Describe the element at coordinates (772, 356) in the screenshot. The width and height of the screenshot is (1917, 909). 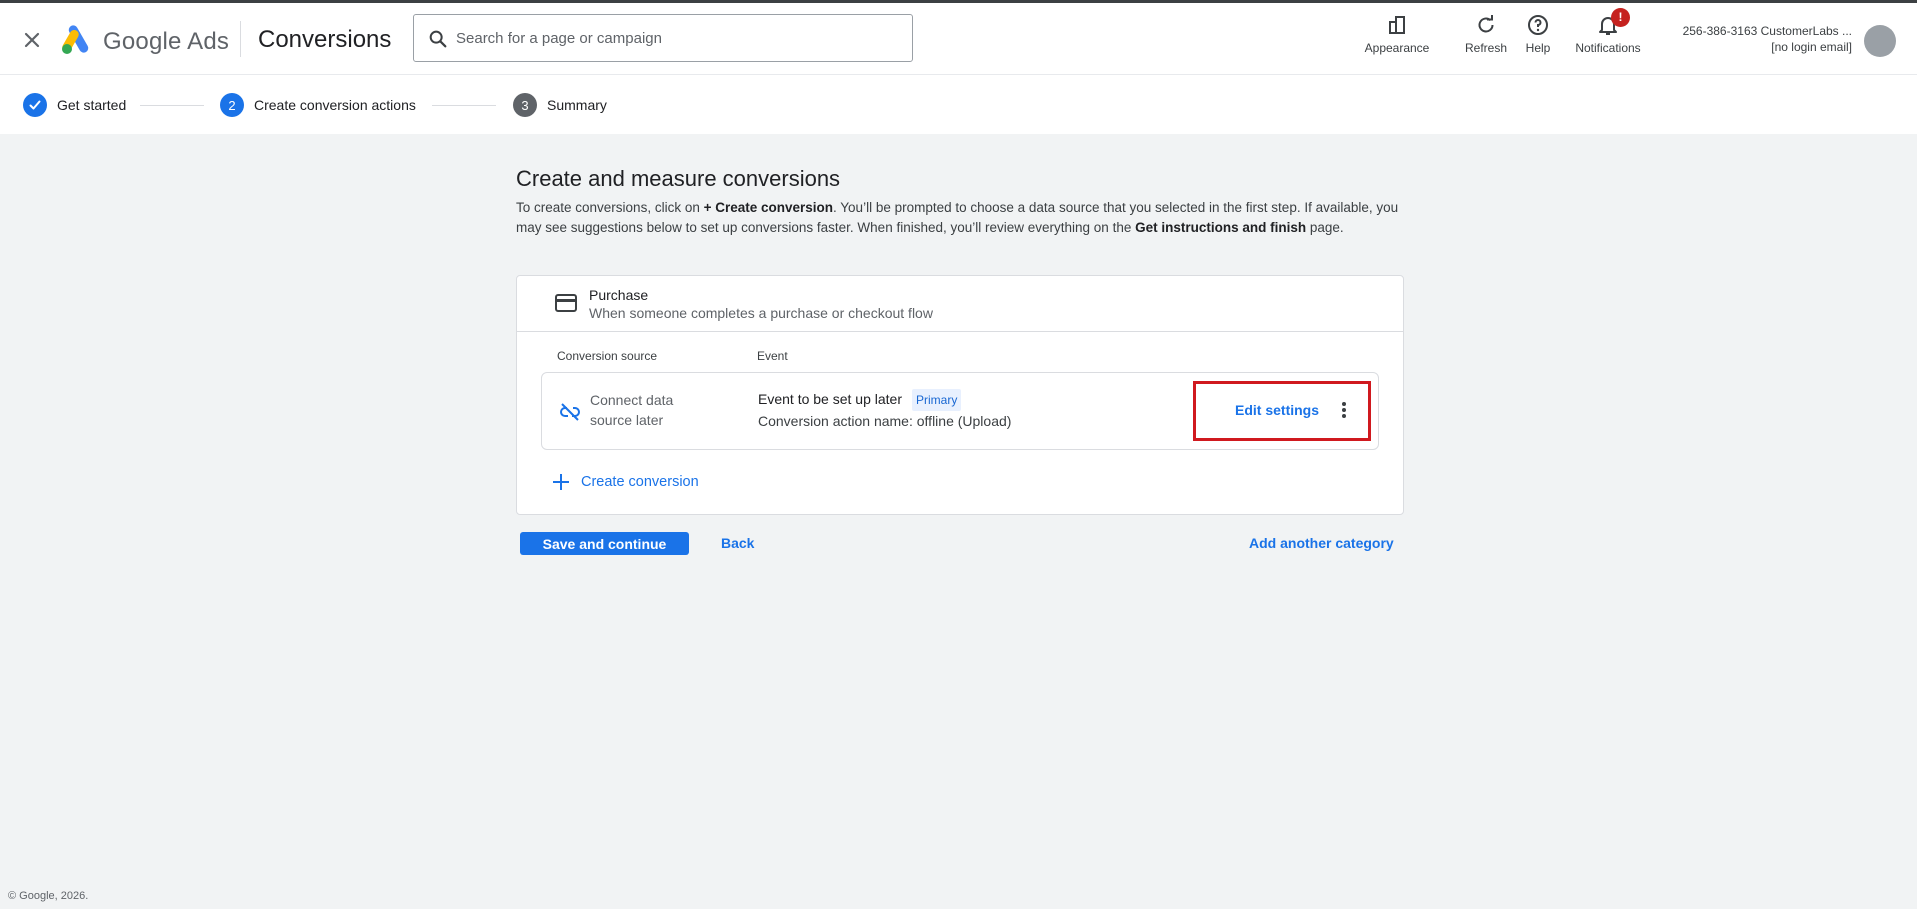
I see `column-header-event: Event` at that location.